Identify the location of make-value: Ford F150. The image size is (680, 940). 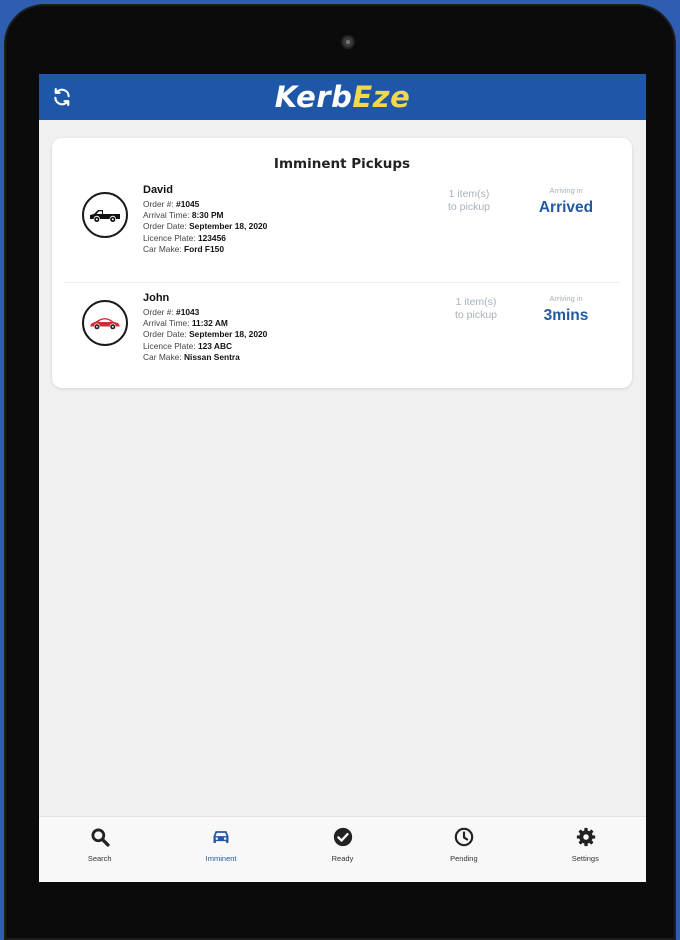
(203, 248).